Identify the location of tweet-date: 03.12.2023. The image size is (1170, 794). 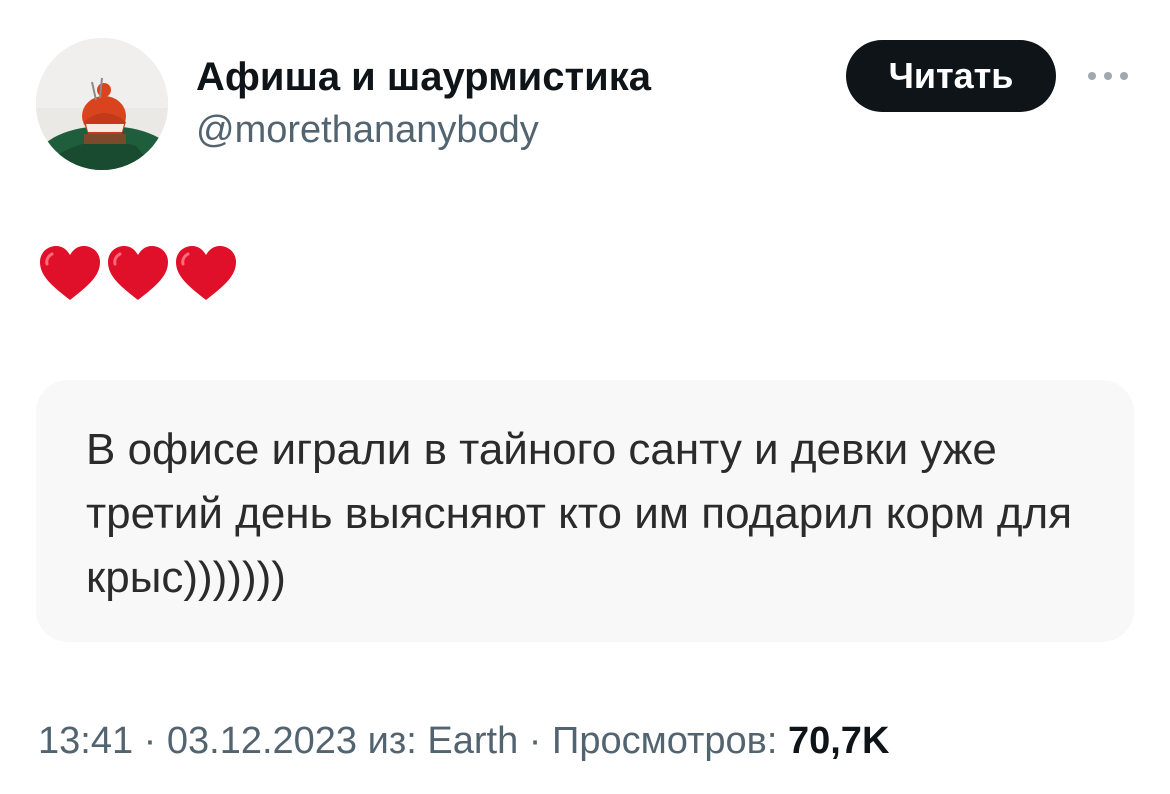
(262, 741).